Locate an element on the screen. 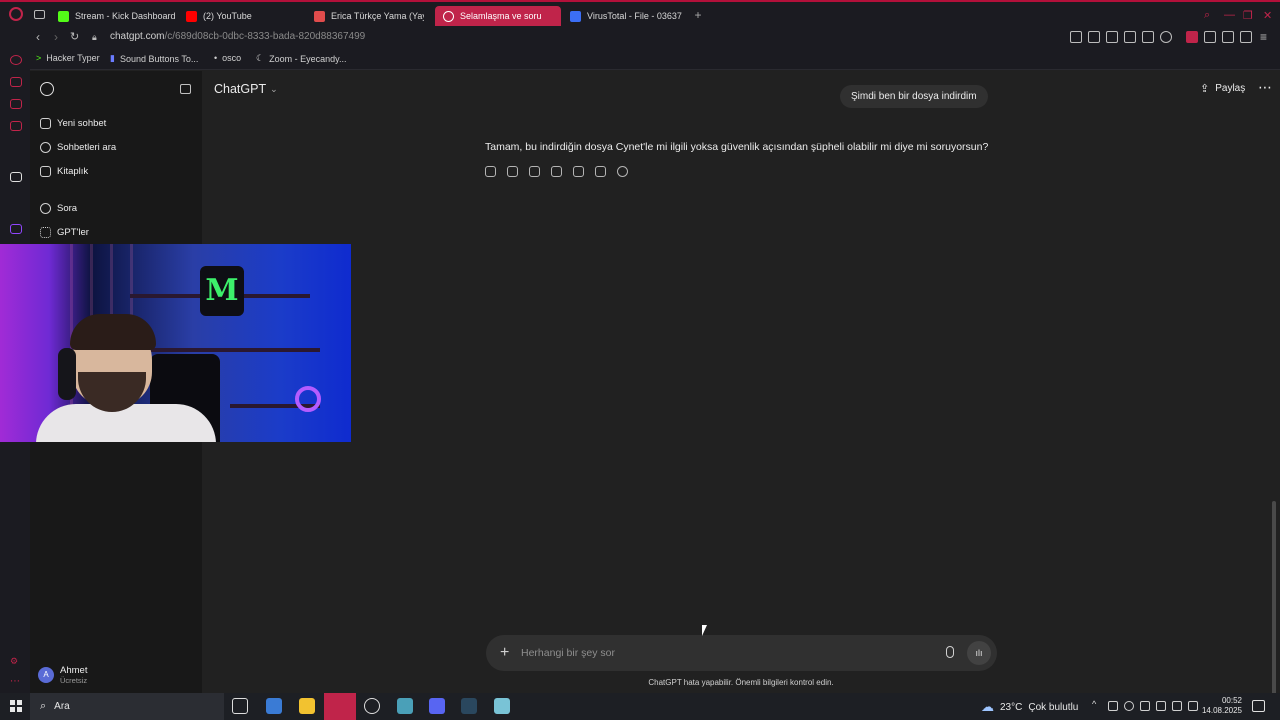 The height and width of the screenshot is (720, 1280). opera-taskbar-icon is located at coordinates (340, 706).